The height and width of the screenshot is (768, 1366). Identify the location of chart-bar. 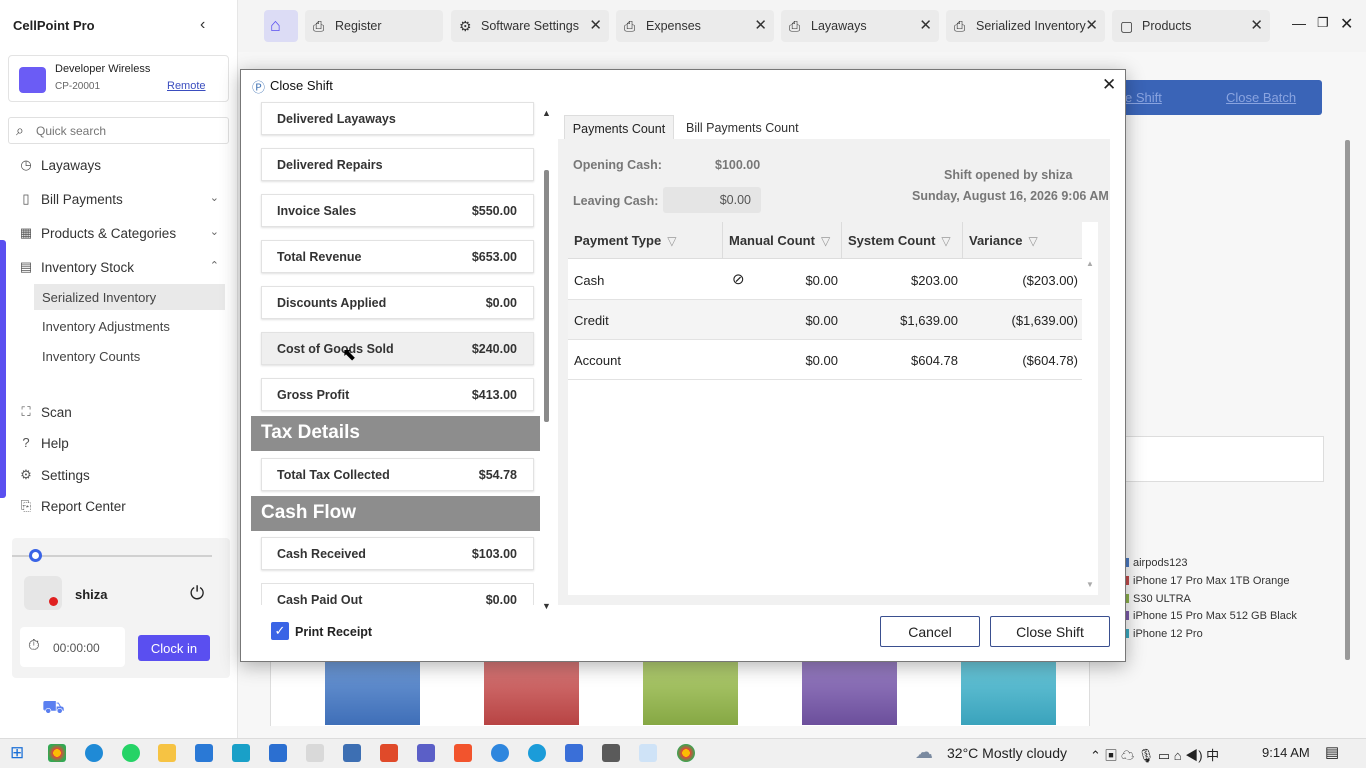
(849, 692).